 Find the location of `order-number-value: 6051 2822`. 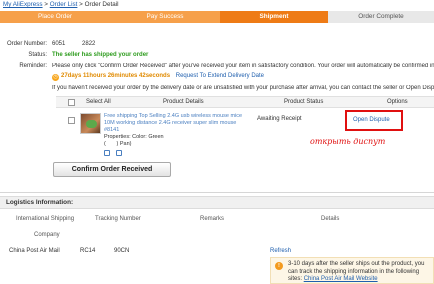

order-number-value: 6051 2822 is located at coordinates (74, 44).